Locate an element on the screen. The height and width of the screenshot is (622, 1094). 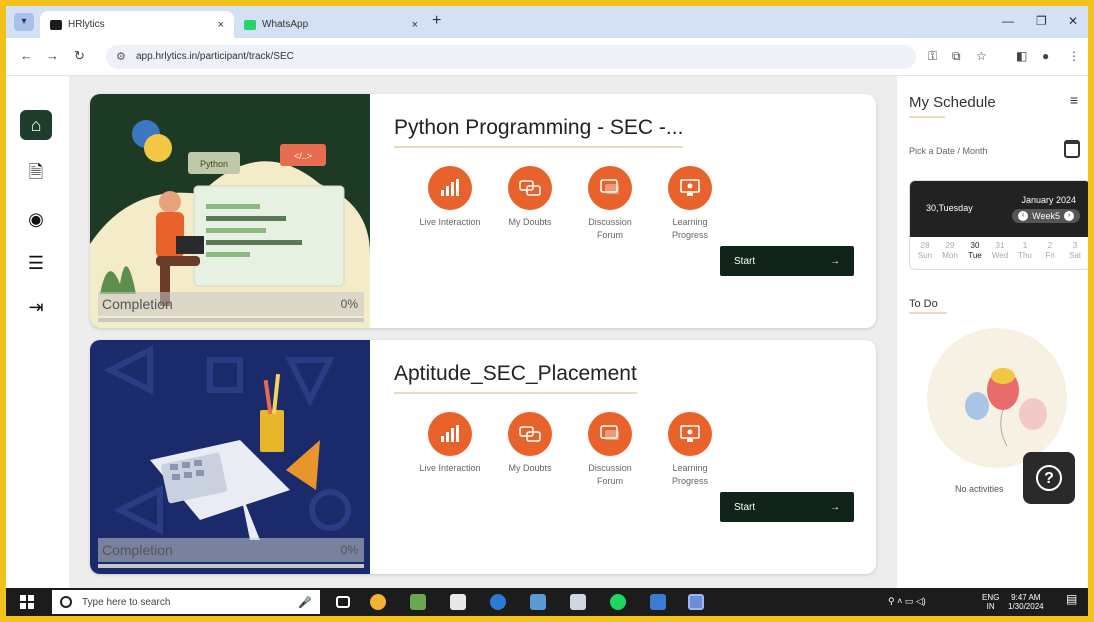
document-icon: 🗎 is located at coordinates (36, 175).